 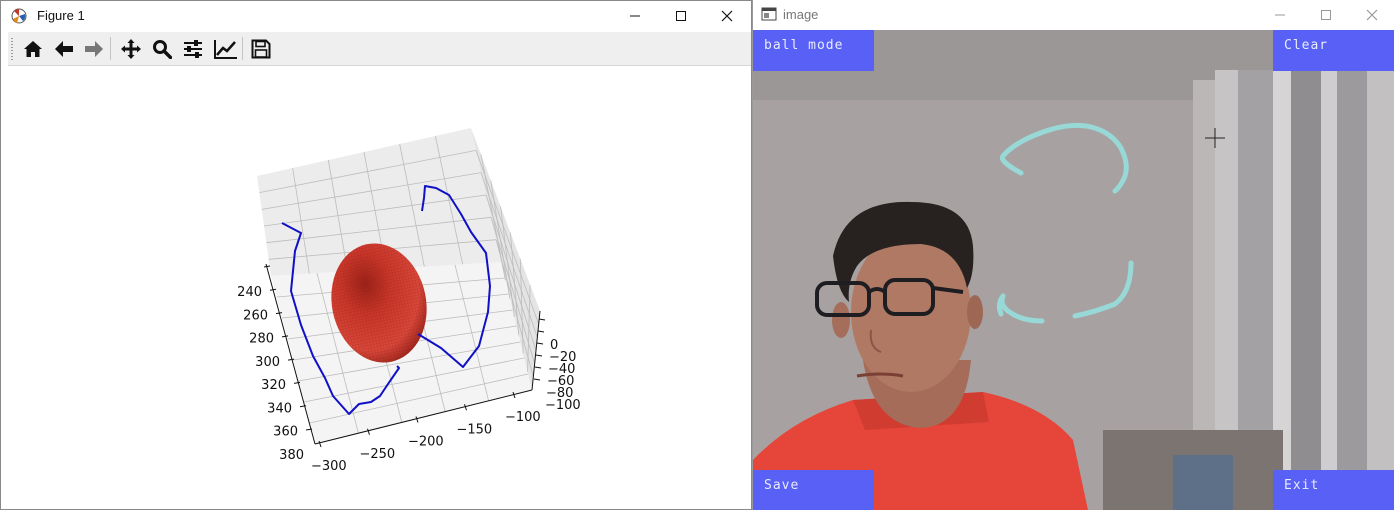 I want to click on wall-pipe, so click(x=1204, y=280).